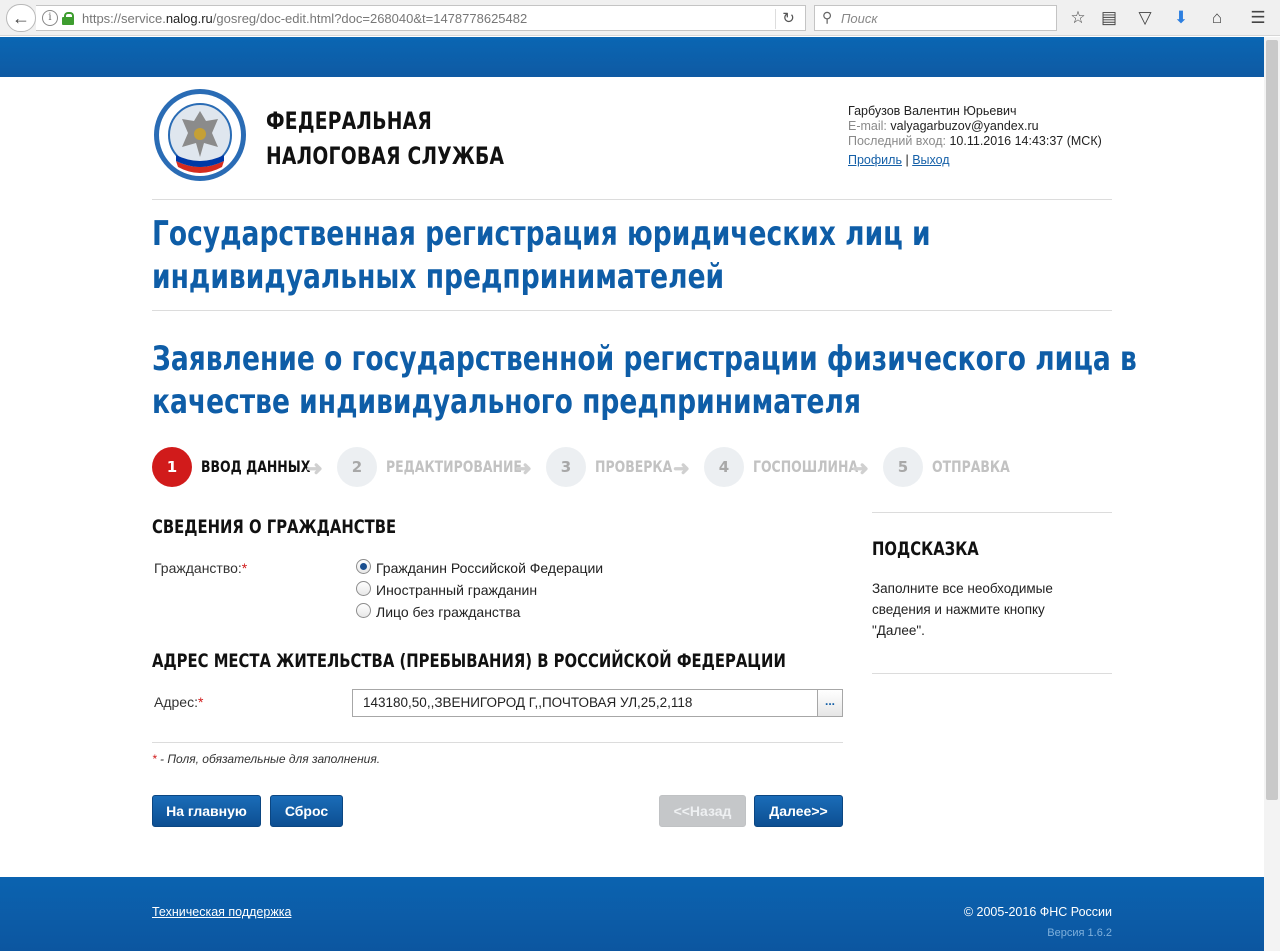 This screenshot has width=1280, height=951. Describe the element at coordinates (798, 811) in the screenshot. I see `next-button: Далее>>` at that location.